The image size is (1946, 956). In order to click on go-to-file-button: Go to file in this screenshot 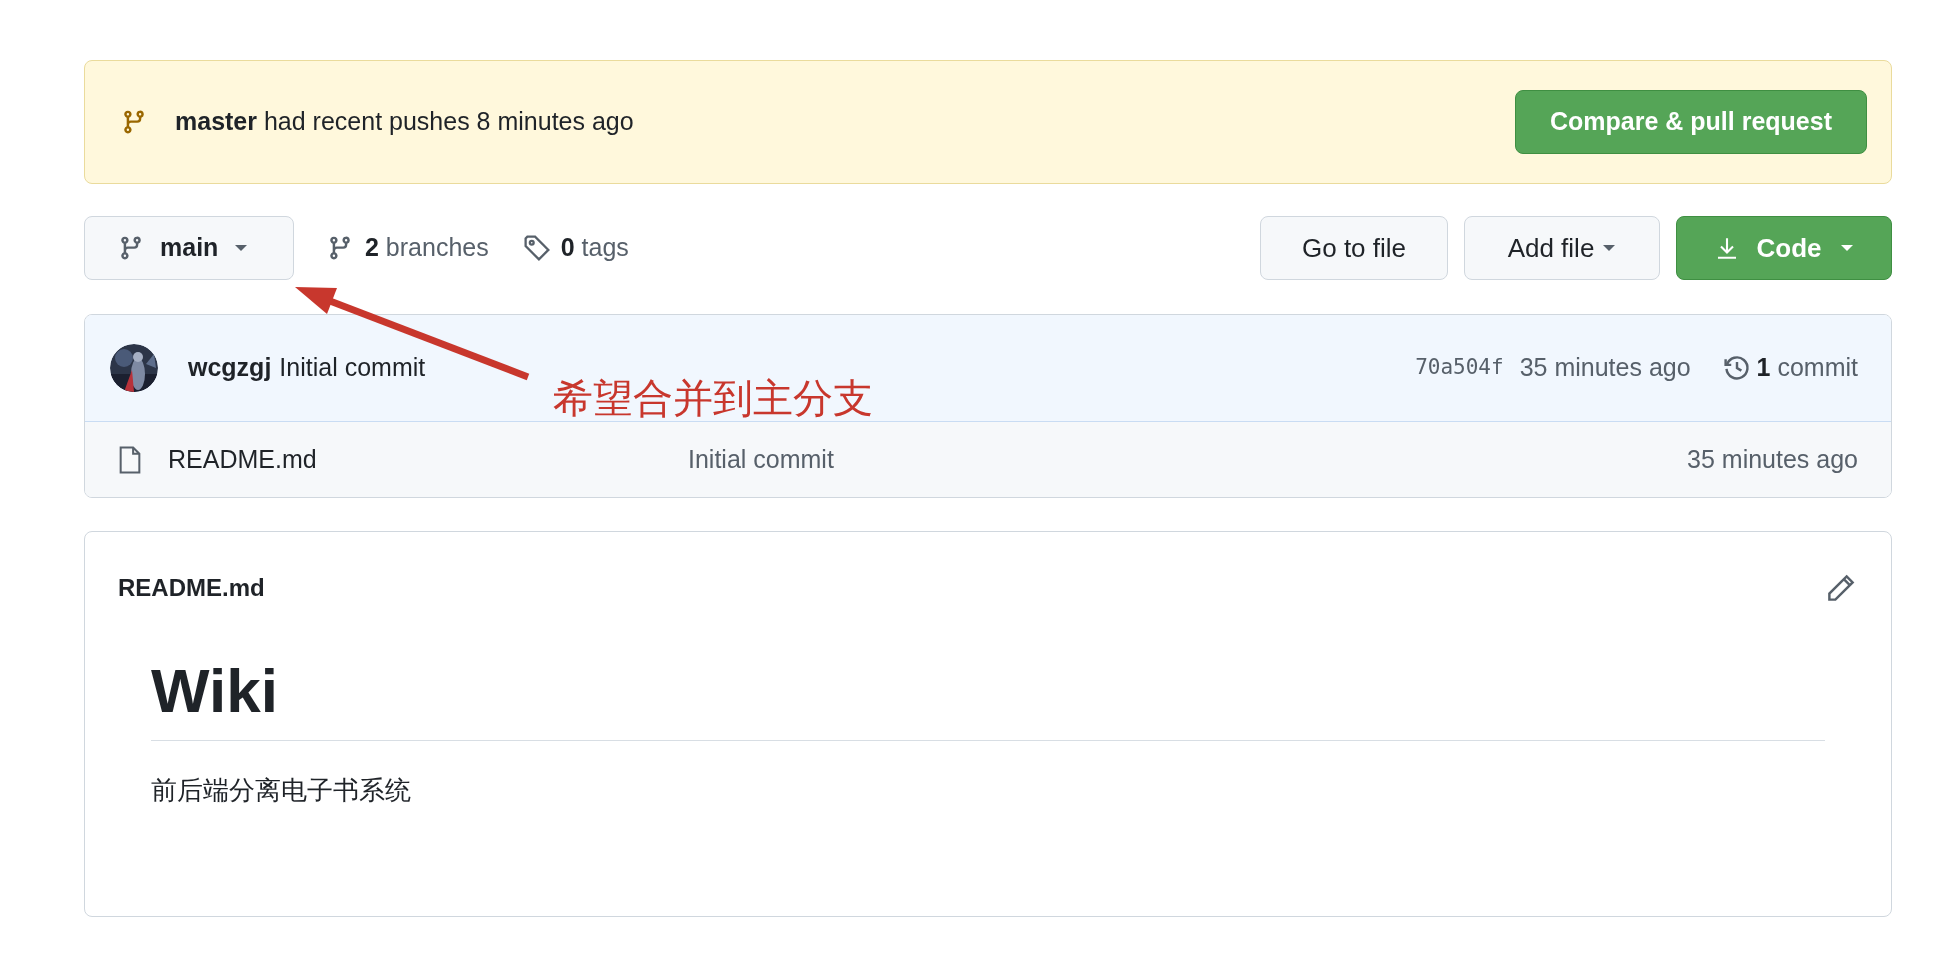, I will do `click(1354, 248)`.